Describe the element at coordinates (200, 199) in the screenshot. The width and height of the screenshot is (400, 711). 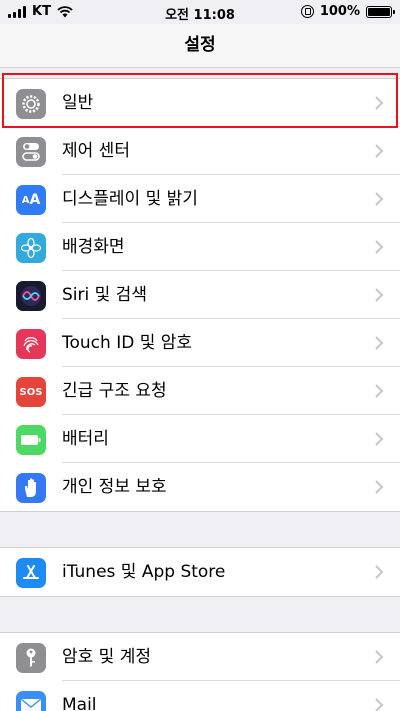
I see `settings-row-display: AA 디스플레이 및 밝기` at that location.